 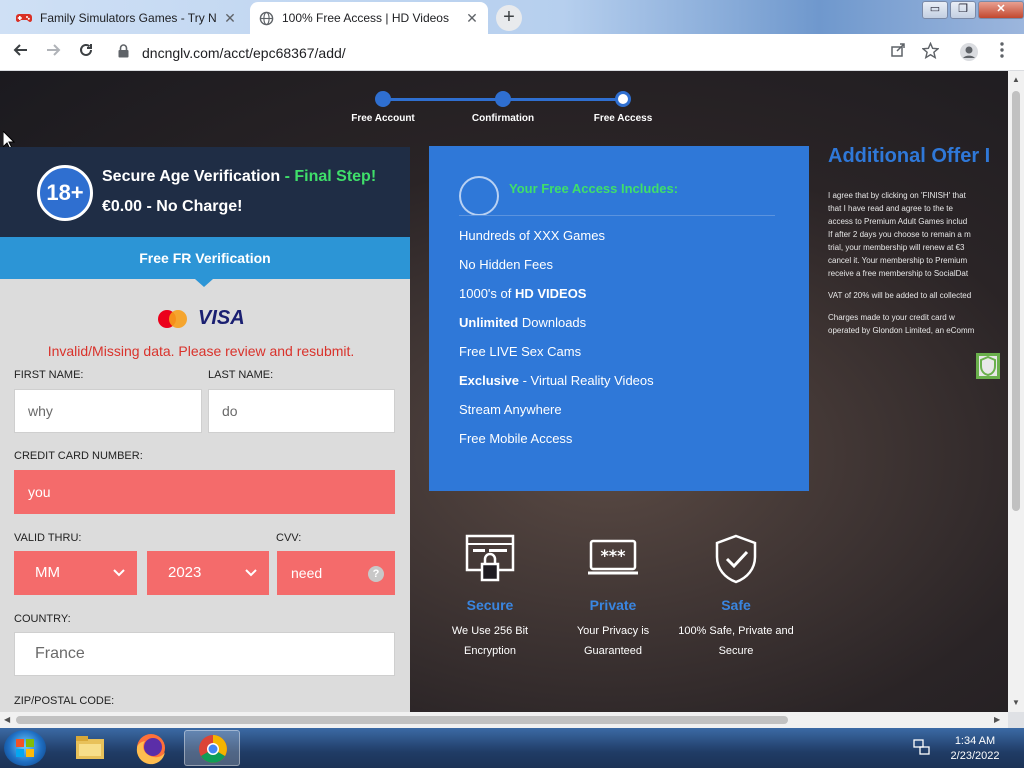 I want to click on address-bar: dncnglv.com/acct/epc68367/add/, so click(x=552, y=53).